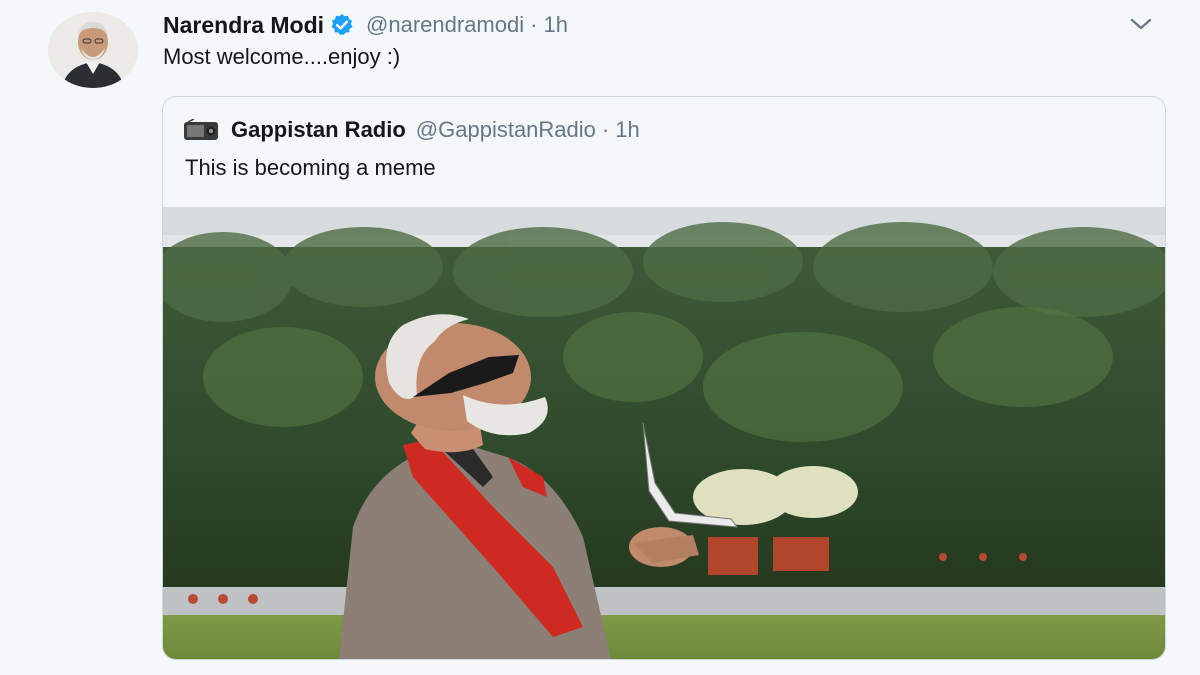  What do you see at coordinates (342, 25) in the screenshot?
I see `verified-badge-icon` at bounding box center [342, 25].